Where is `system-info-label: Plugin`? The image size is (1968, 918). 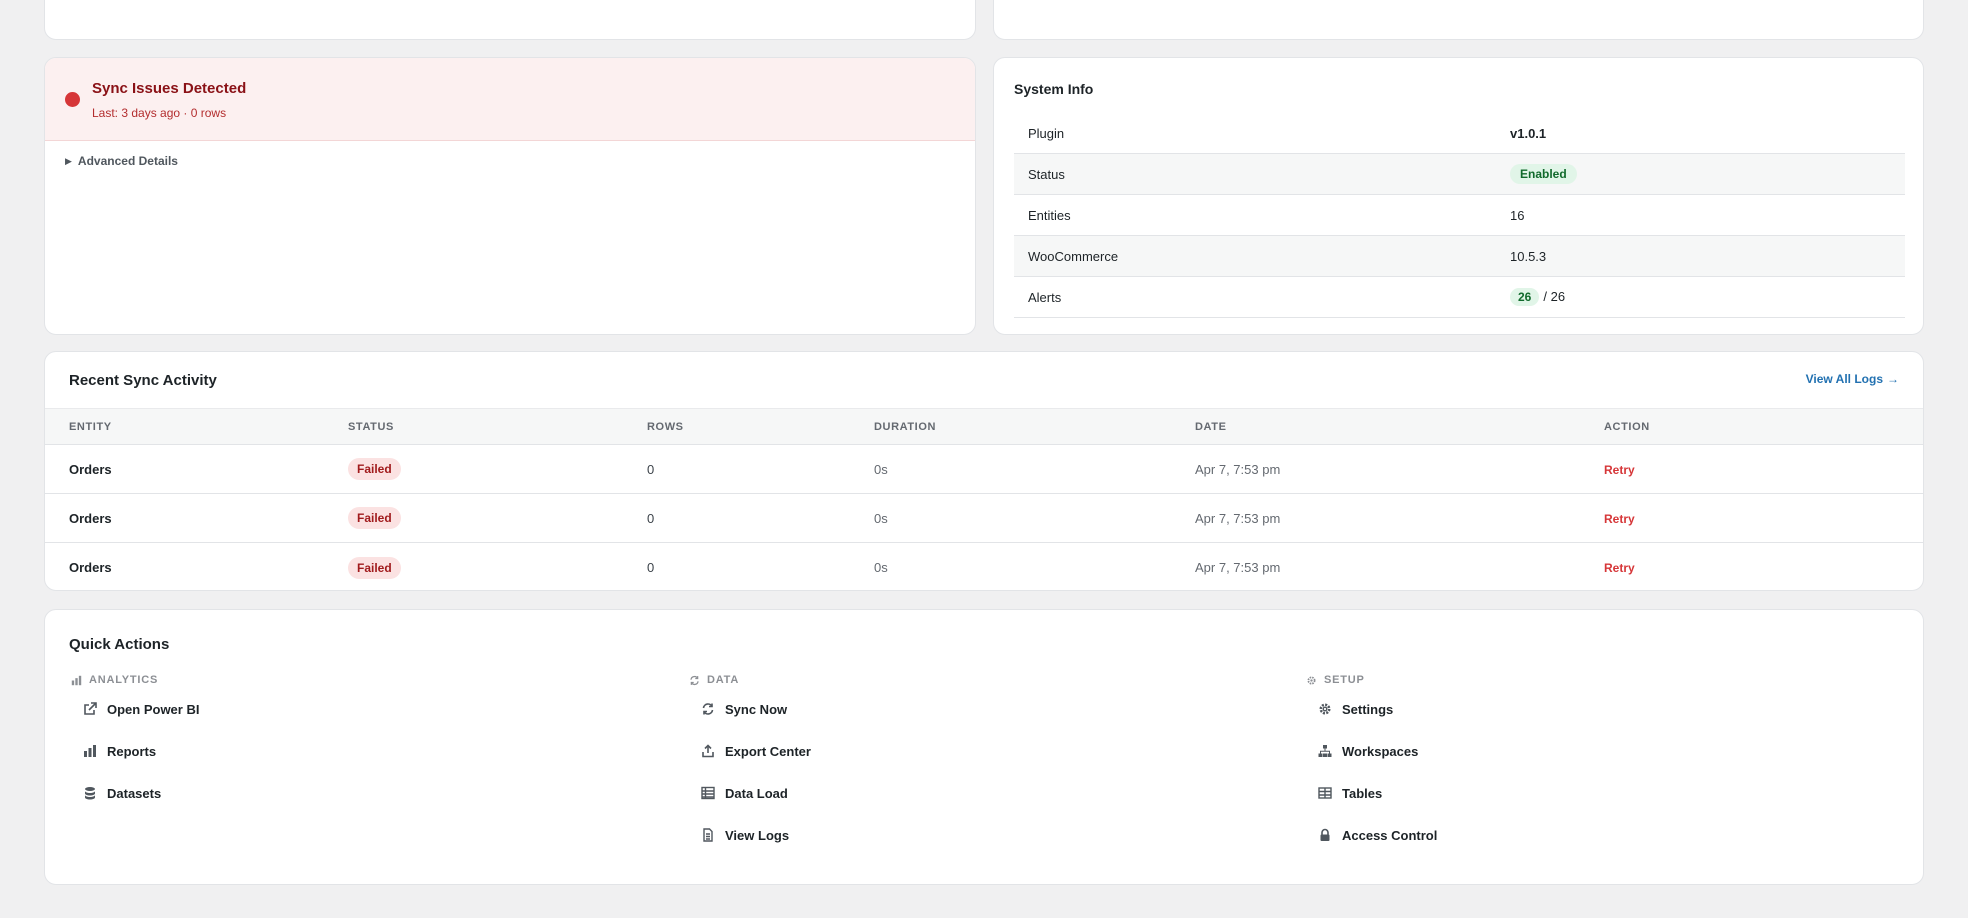
system-info-label: Plugin is located at coordinates (1046, 133).